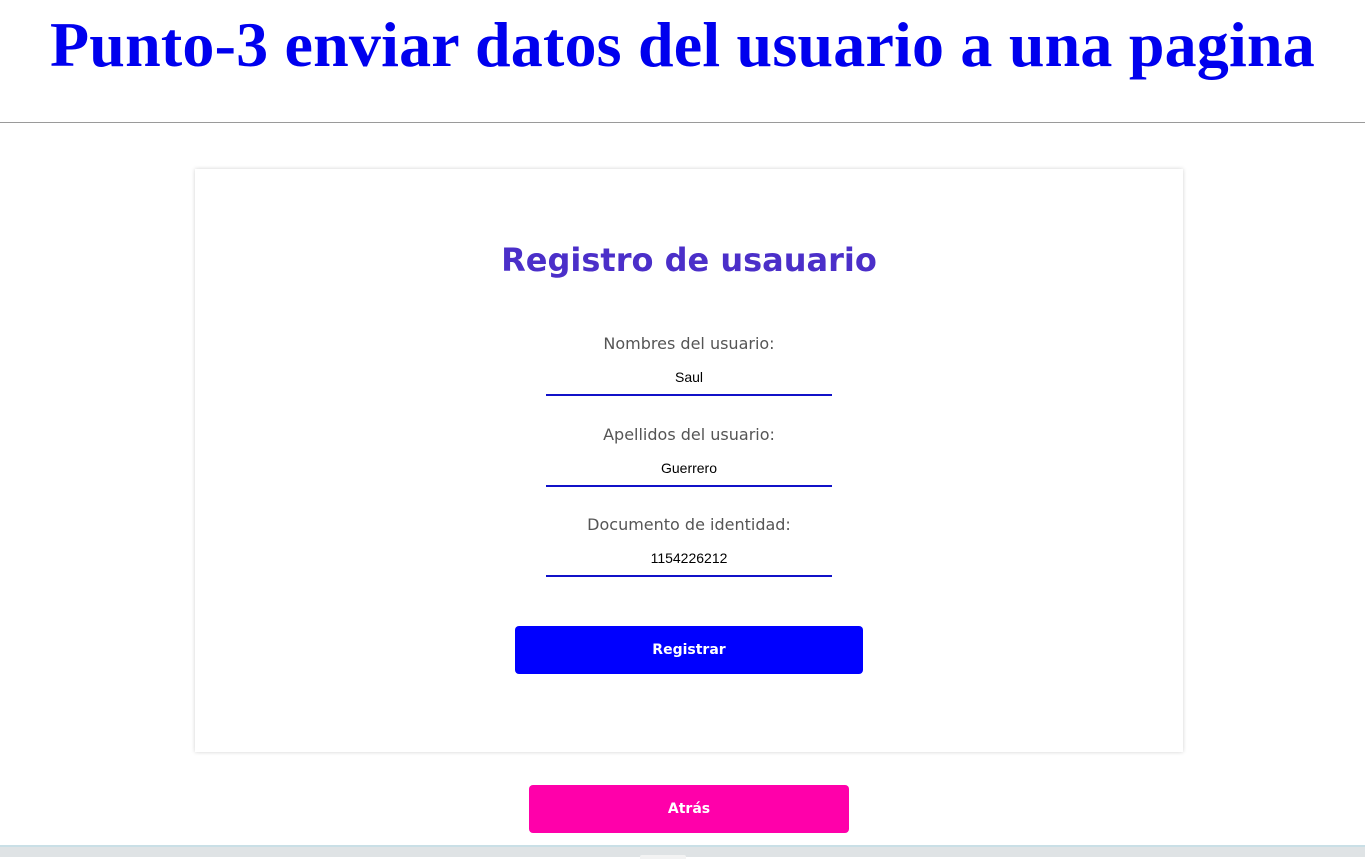  I want to click on document-id-label: Documento de identidad:, so click(689, 524).